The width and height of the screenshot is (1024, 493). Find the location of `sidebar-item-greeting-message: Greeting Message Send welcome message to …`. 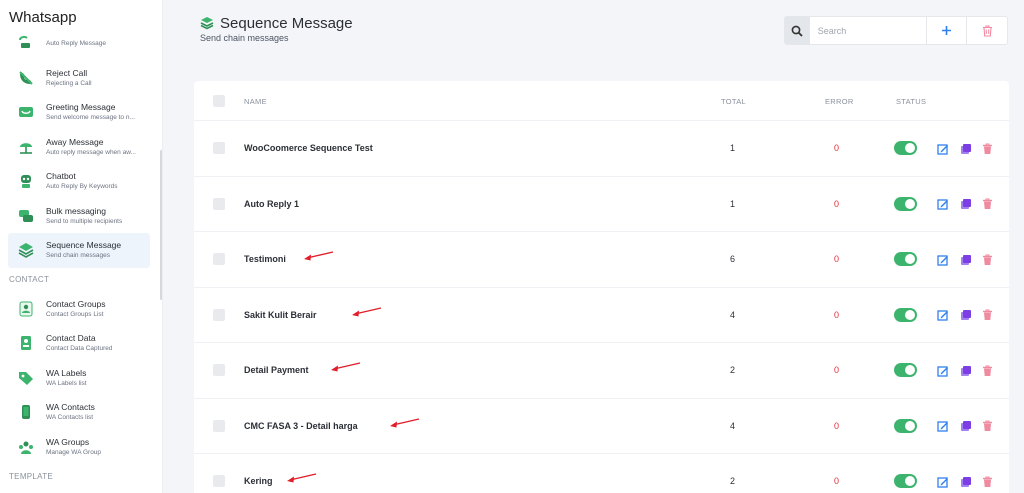

sidebar-item-greeting-message: Greeting Message Send welcome message to … is located at coordinates (79, 112).